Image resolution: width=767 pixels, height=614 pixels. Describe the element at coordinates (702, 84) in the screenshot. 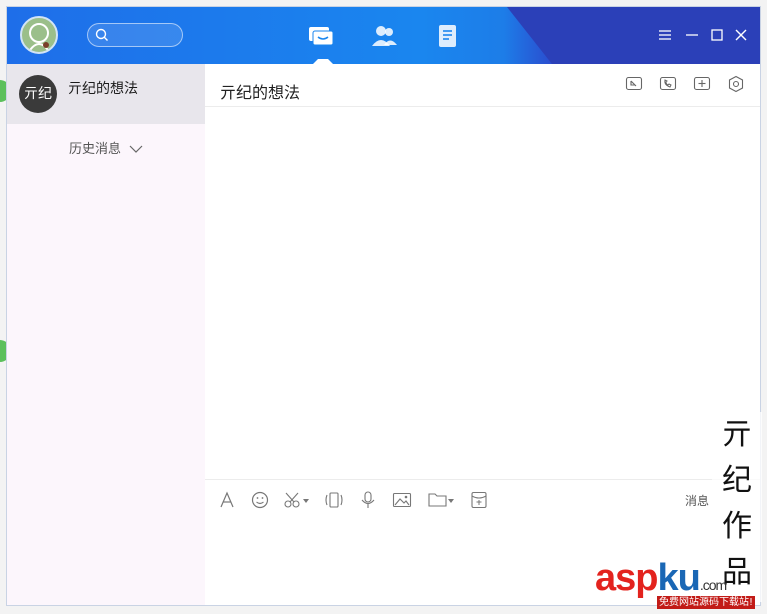

I see `add-member-icon` at that location.